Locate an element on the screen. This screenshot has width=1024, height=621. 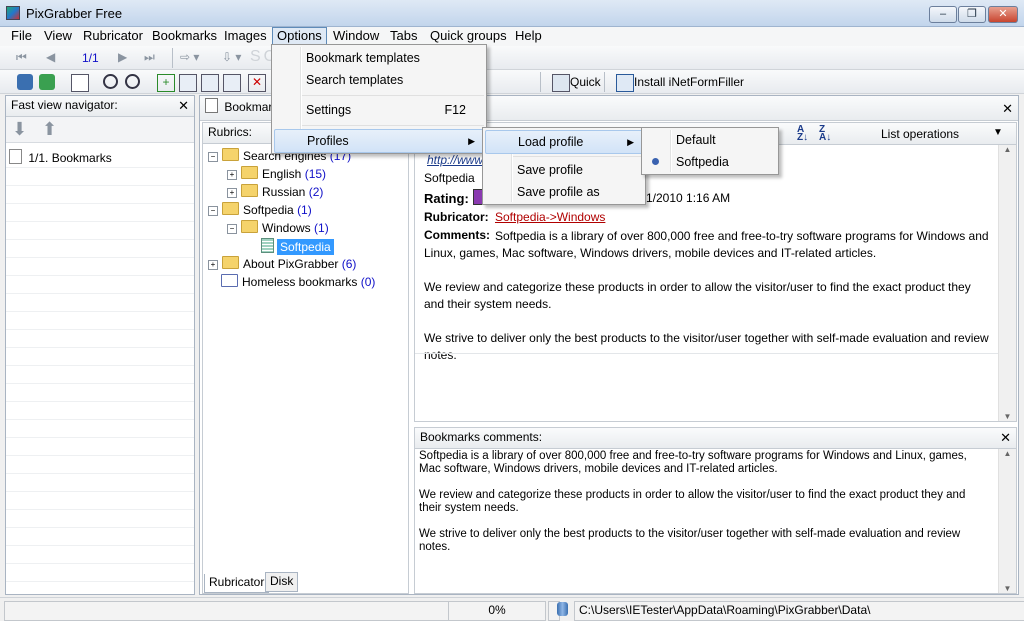
details-divider is located at coordinates (707, 353).